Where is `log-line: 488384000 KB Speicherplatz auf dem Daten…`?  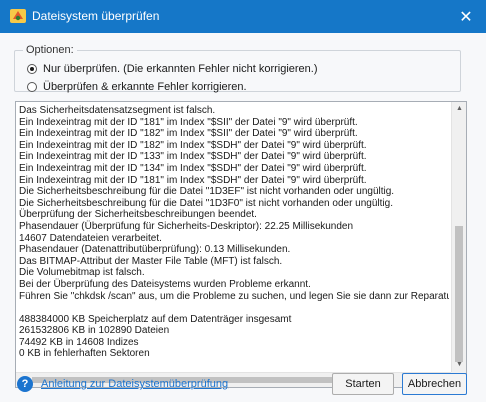 log-line: 488384000 KB Speicherplatz auf dem Daten… is located at coordinates (155, 319).